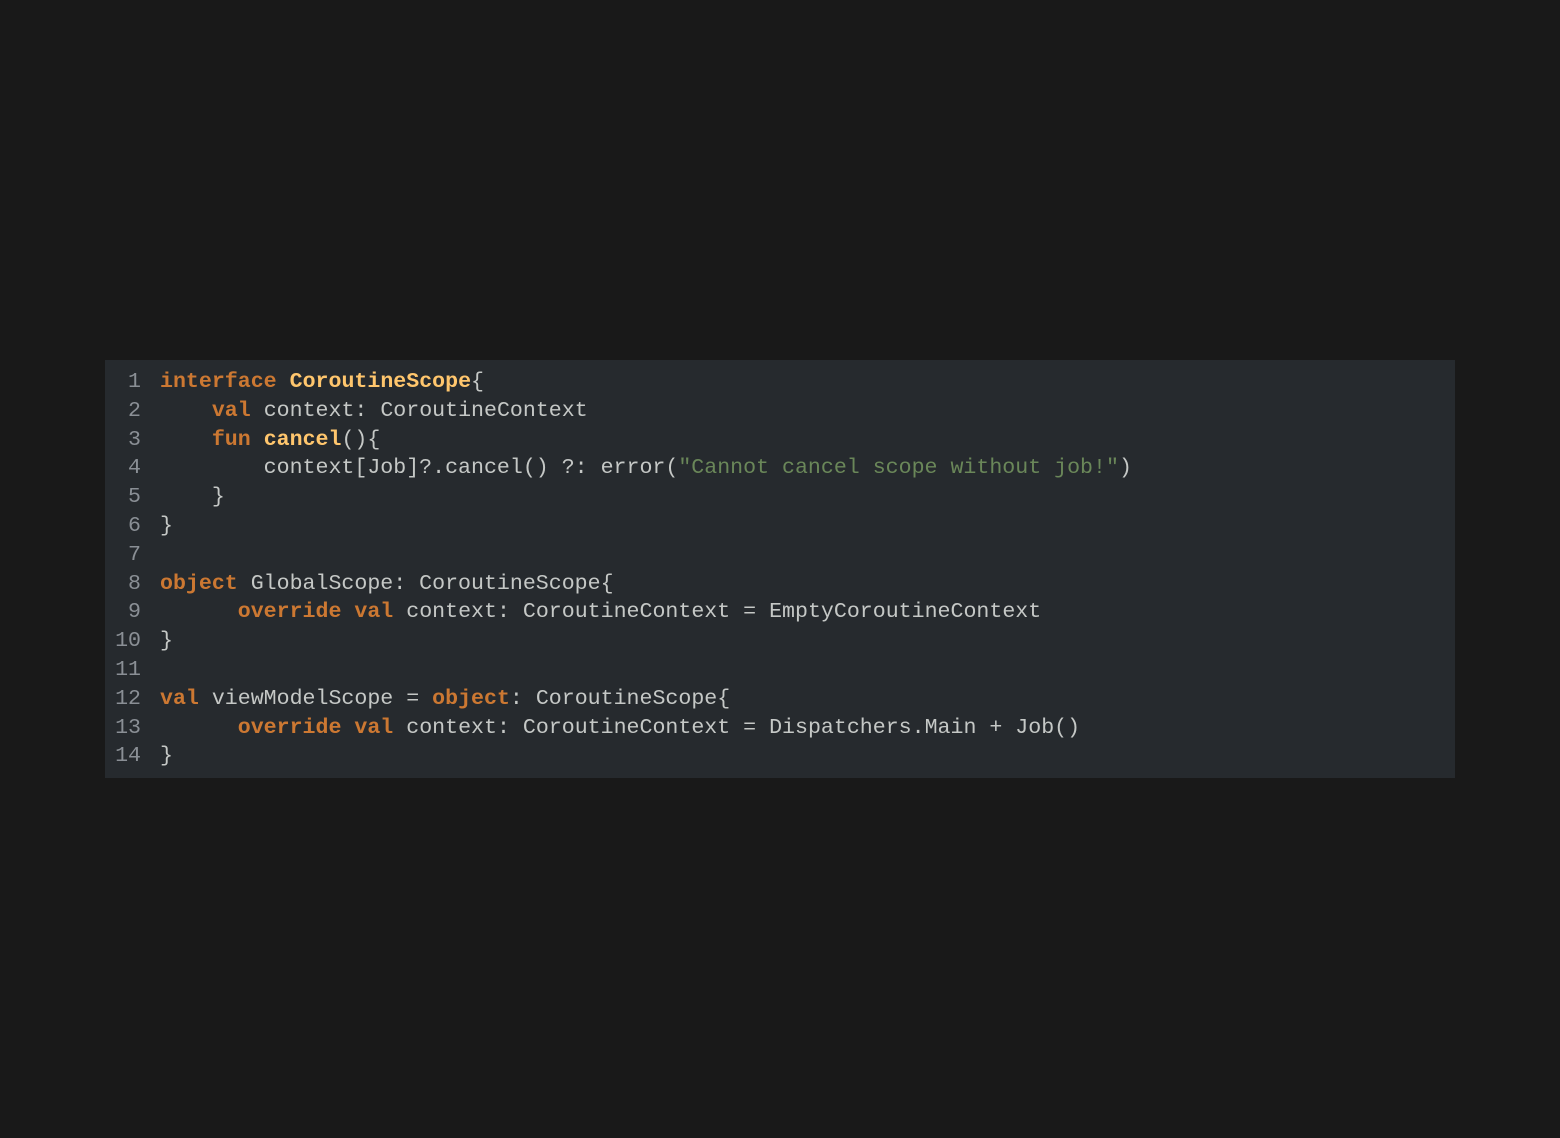 Image resolution: width=1560 pixels, height=1138 pixels. What do you see at coordinates (780, 526) in the screenshot?
I see `code-line: 6}` at bounding box center [780, 526].